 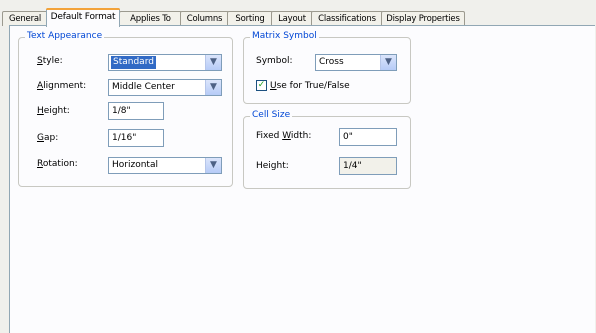 I want to click on alignment-select: Middle Center ▼, so click(x=165, y=87).